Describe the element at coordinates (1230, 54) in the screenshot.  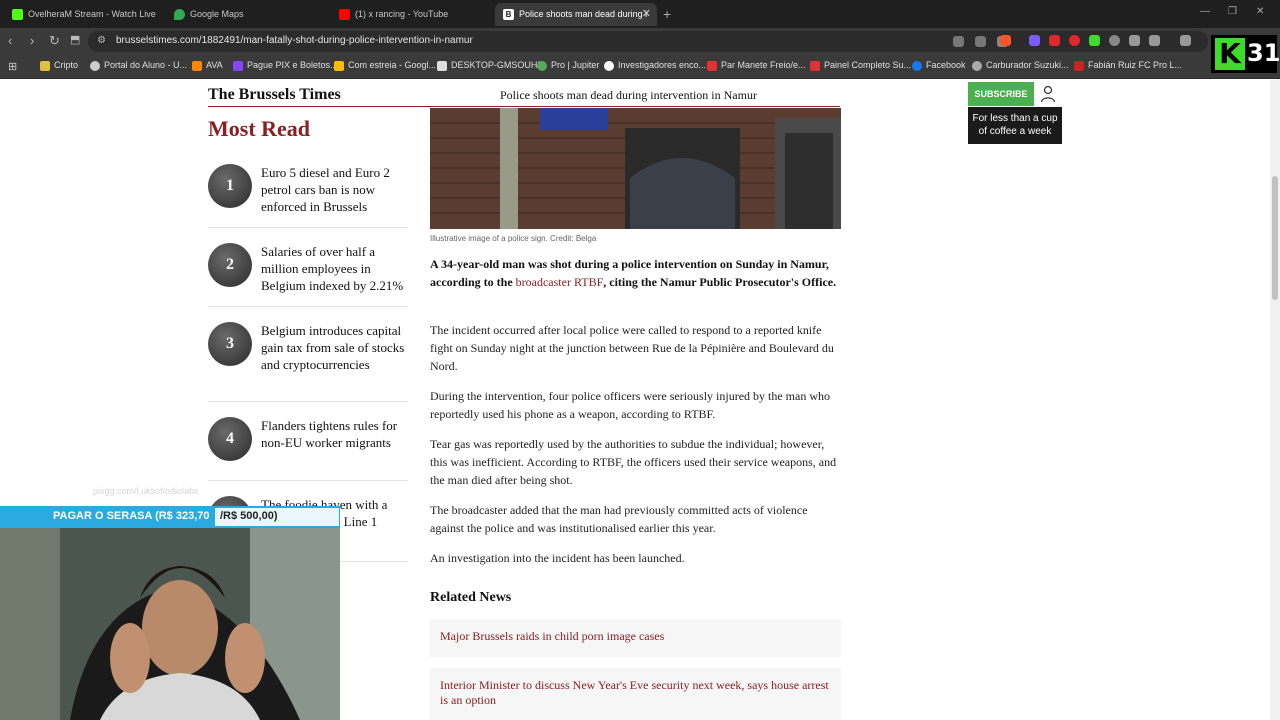
I see `kick-logo: K` at that location.